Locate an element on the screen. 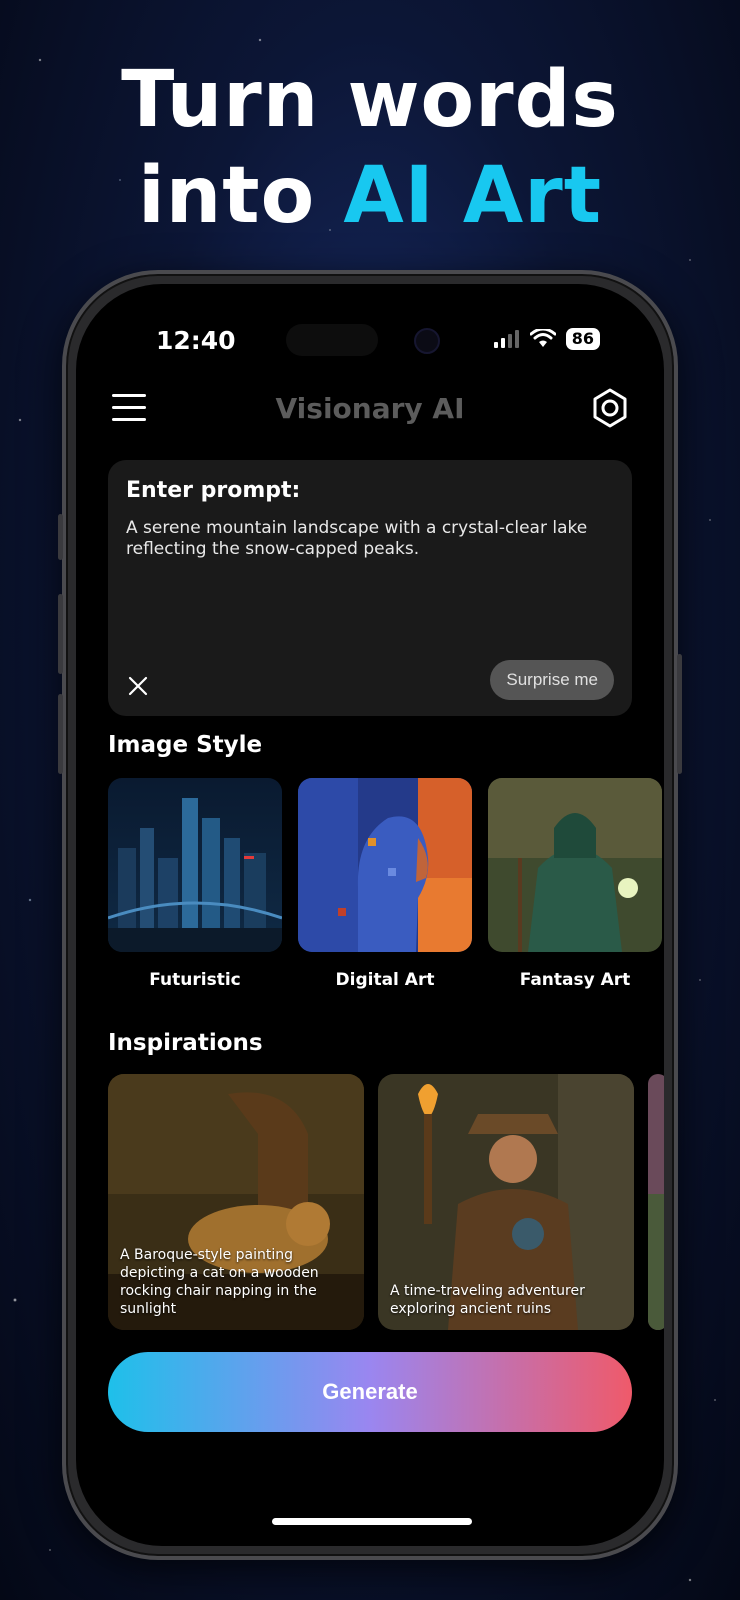 The image size is (740, 1600). hero-line-2: into AI Art is located at coordinates (370, 196).